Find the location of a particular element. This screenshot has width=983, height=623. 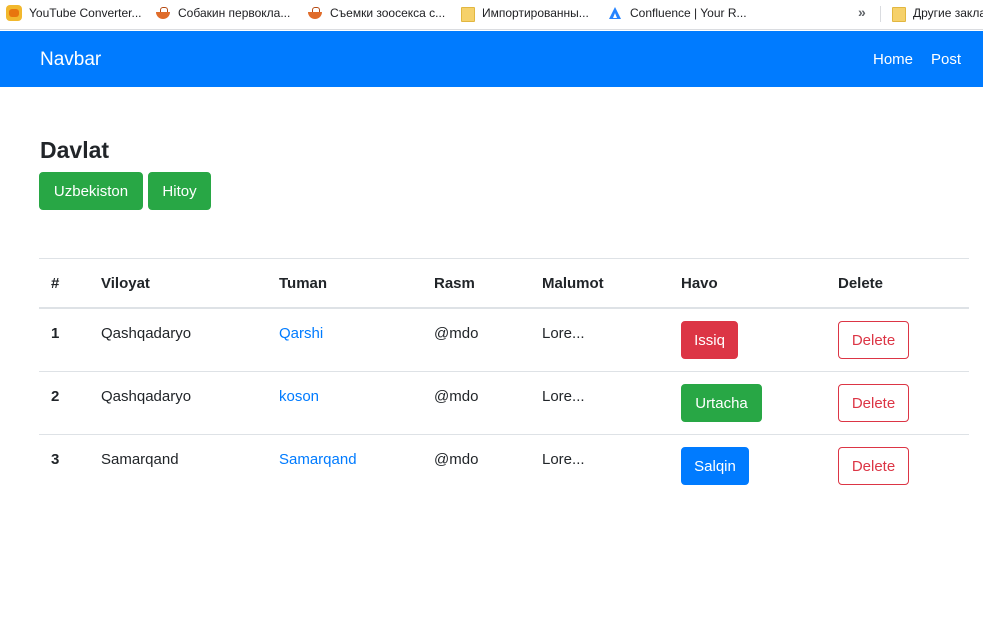

column-header-number: # is located at coordinates (55, 283).